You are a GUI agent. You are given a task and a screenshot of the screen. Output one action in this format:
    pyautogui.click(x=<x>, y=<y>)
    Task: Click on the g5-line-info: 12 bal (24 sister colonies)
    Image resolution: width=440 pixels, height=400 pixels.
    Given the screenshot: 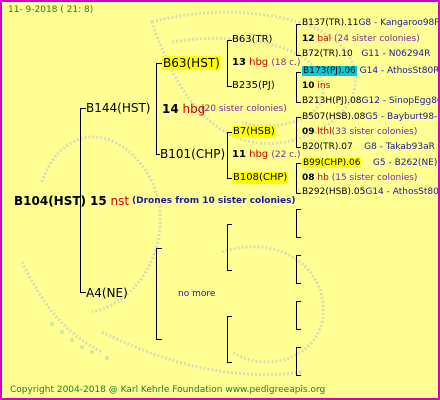 What is the action you would take?
    pyautogui.click(x=361, y=39)
    